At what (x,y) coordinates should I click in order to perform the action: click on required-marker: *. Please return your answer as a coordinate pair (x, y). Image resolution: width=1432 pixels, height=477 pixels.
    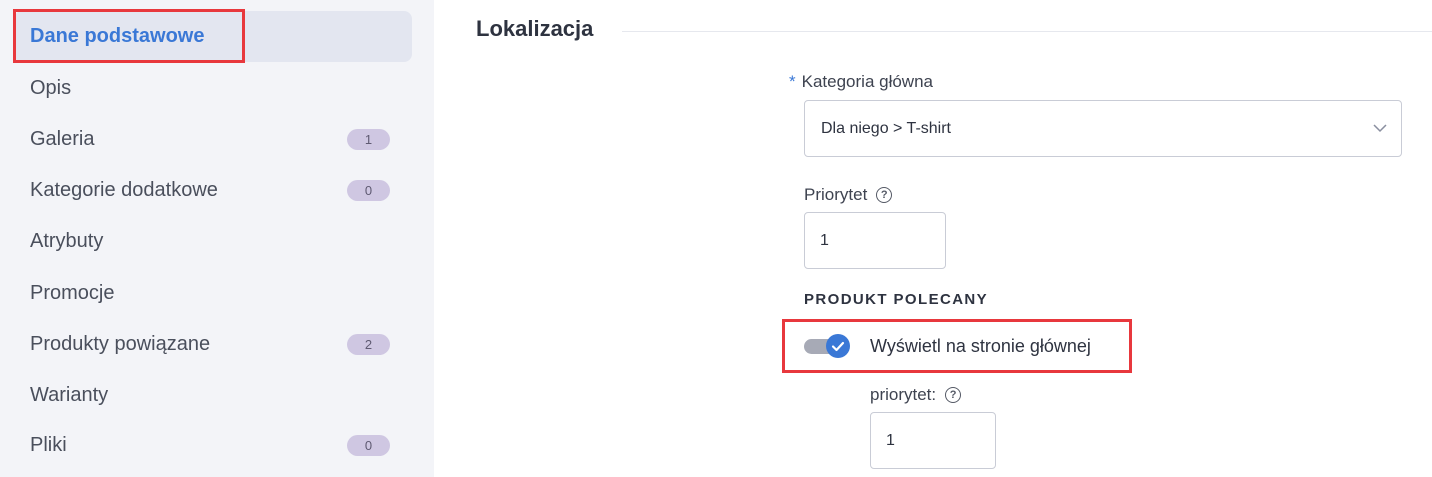
    Looking at the image, I should click on (792, 81).